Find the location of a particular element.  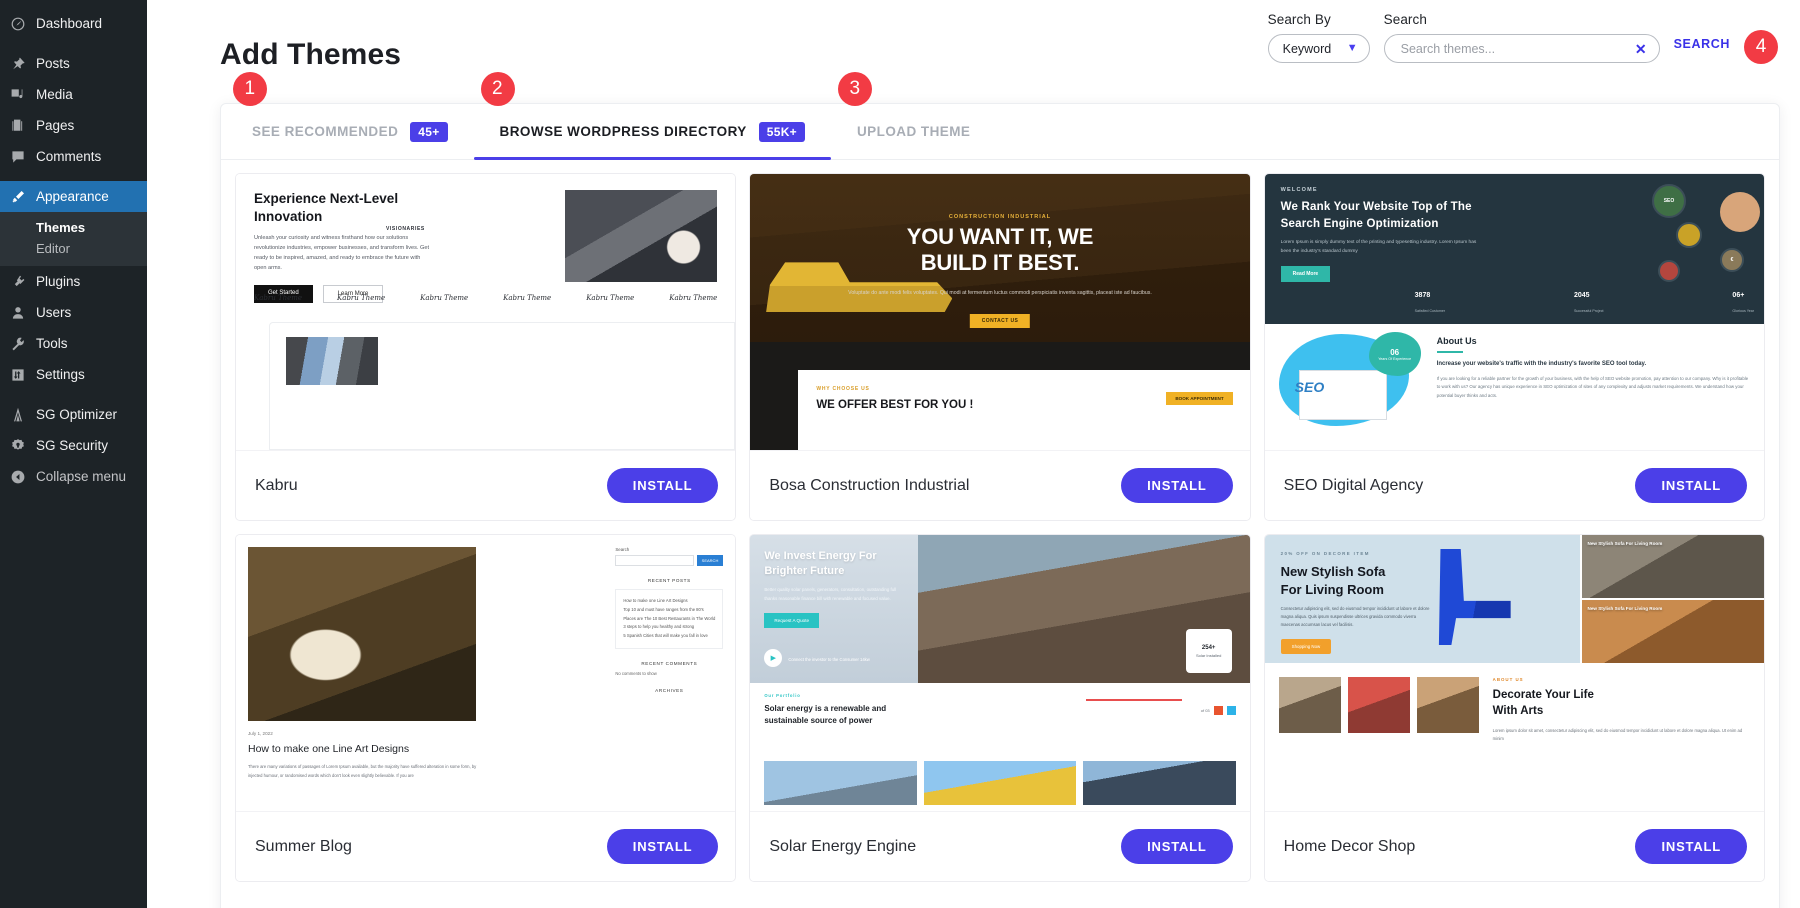

preview-button: Shopping Now is located at coordinates (1306, 646).